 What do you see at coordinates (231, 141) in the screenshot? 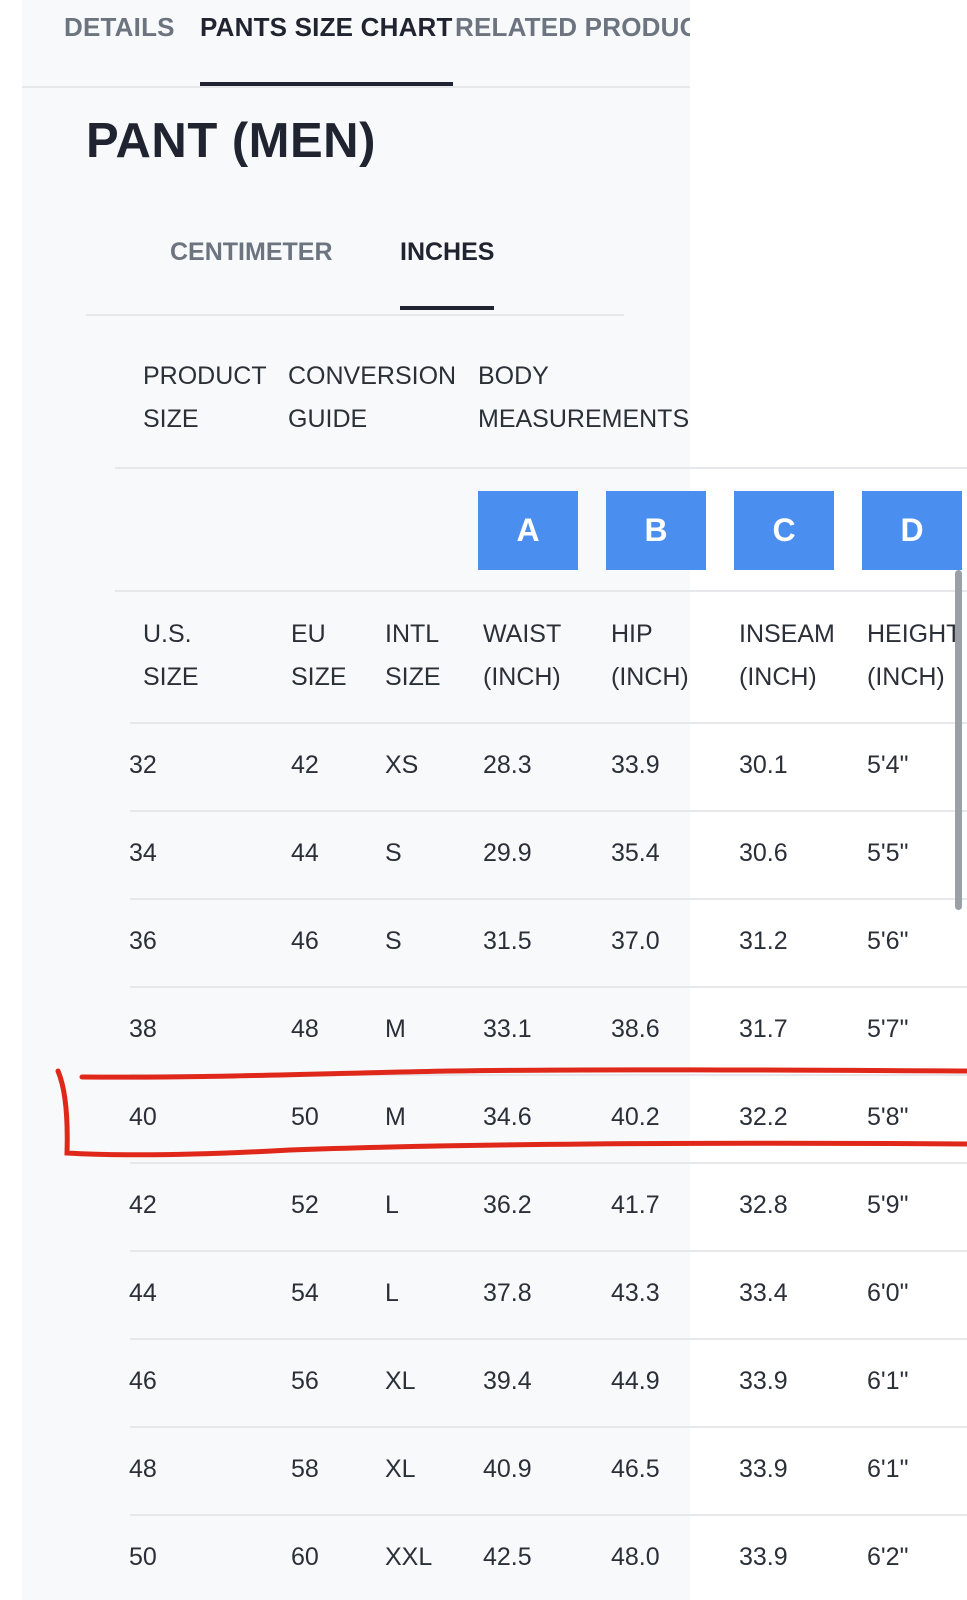
I see `page-title: PANT (MEN)` at bounding box center [231, 141].